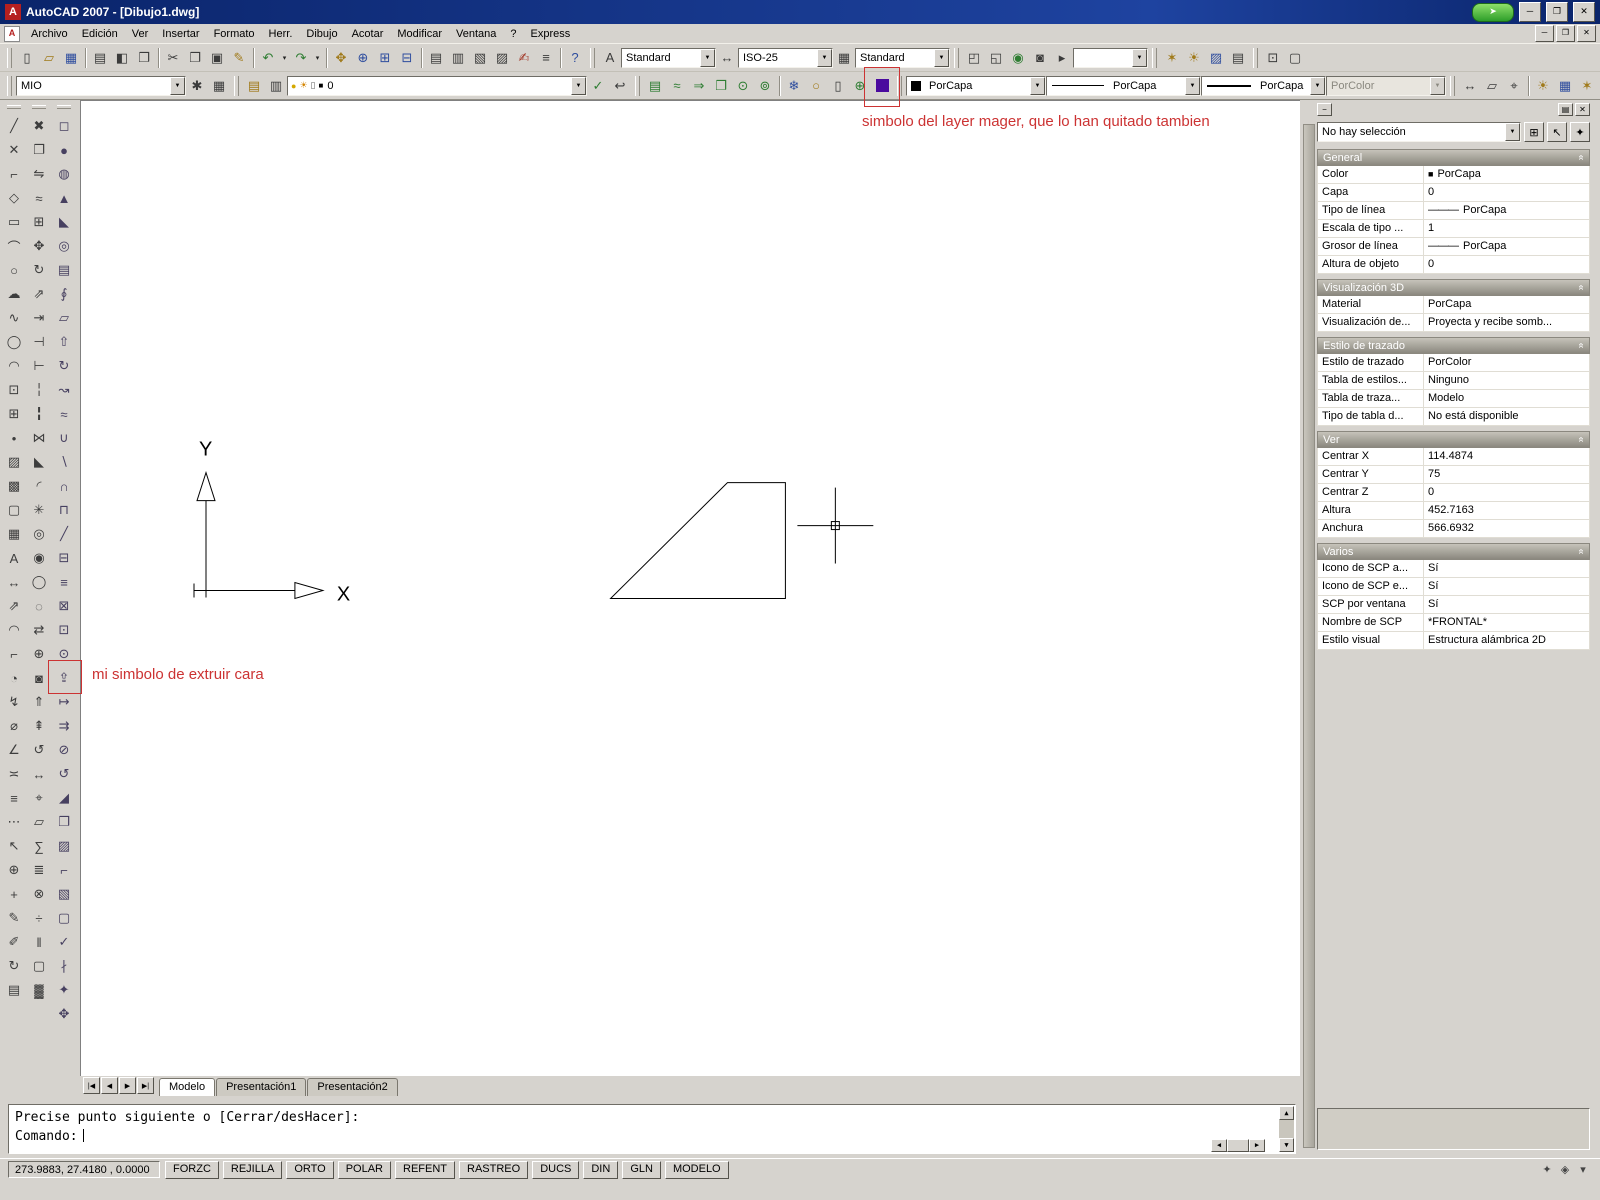 Image resolution: width=1600 pixels, height=1200 pixels. Describe the element at coordinates (1286, 1113) in the screenshot. I see `scroll-up-icon: ▲` at that location.